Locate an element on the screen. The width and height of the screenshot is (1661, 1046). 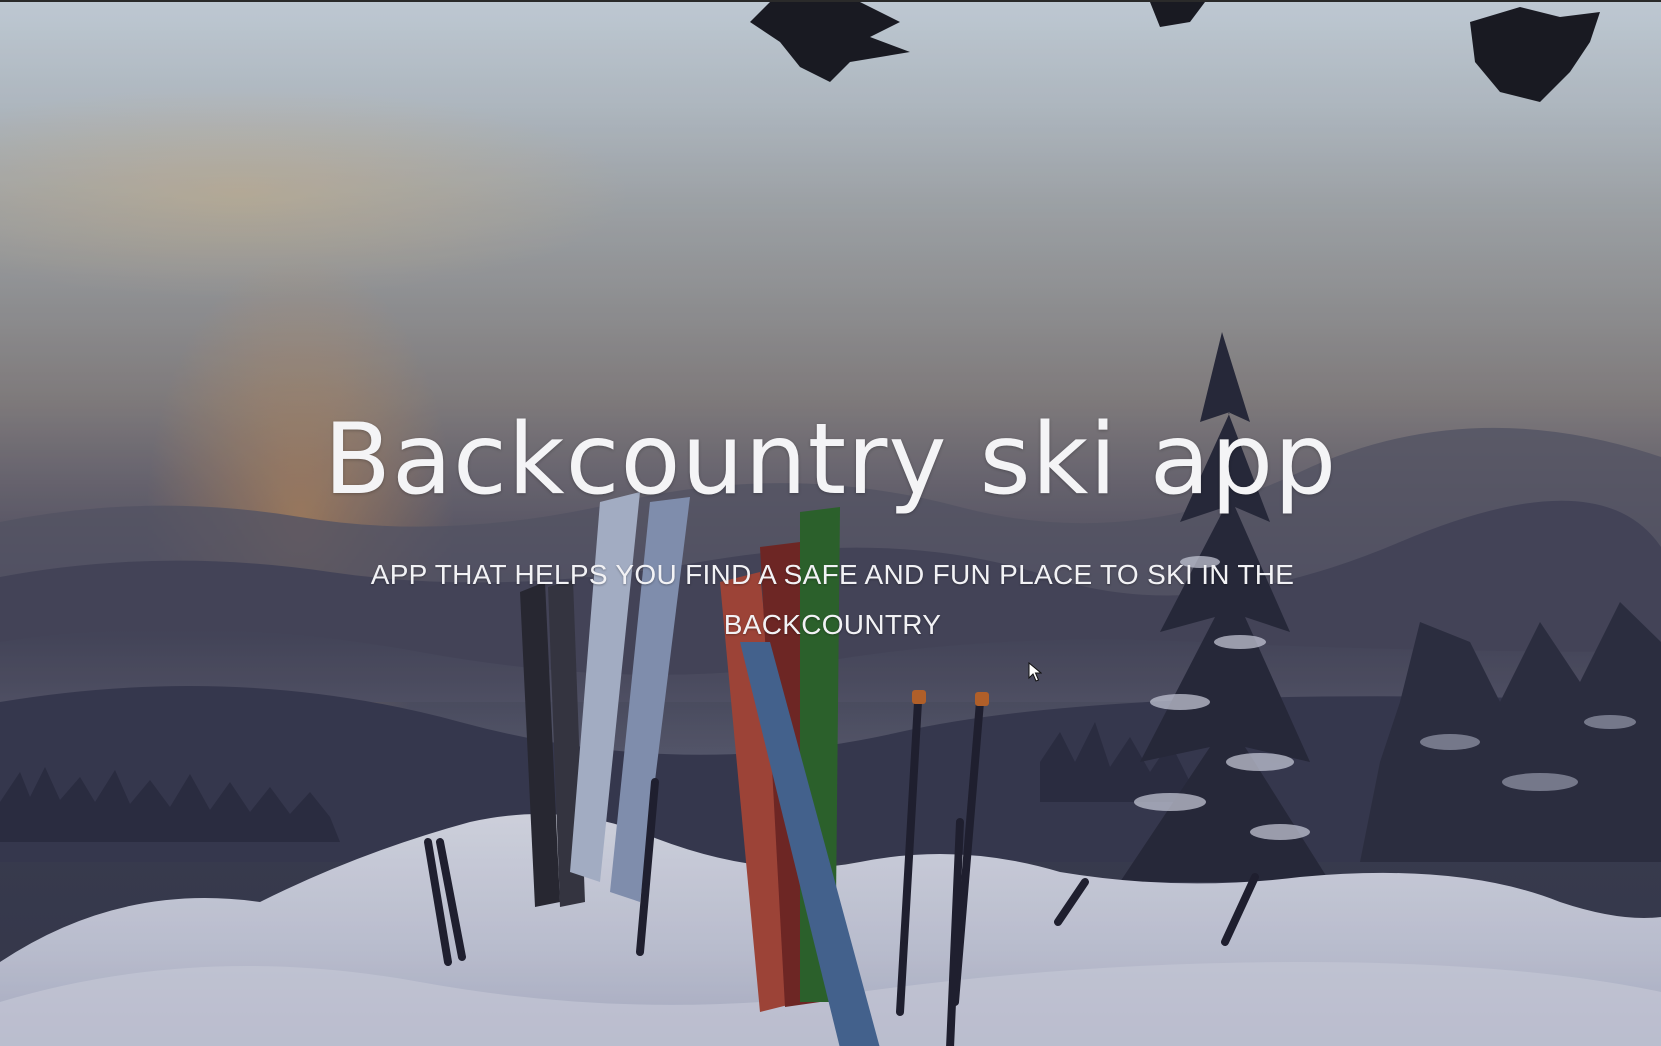
mouse-pointer-icon is located at coordinates (1035, 672).